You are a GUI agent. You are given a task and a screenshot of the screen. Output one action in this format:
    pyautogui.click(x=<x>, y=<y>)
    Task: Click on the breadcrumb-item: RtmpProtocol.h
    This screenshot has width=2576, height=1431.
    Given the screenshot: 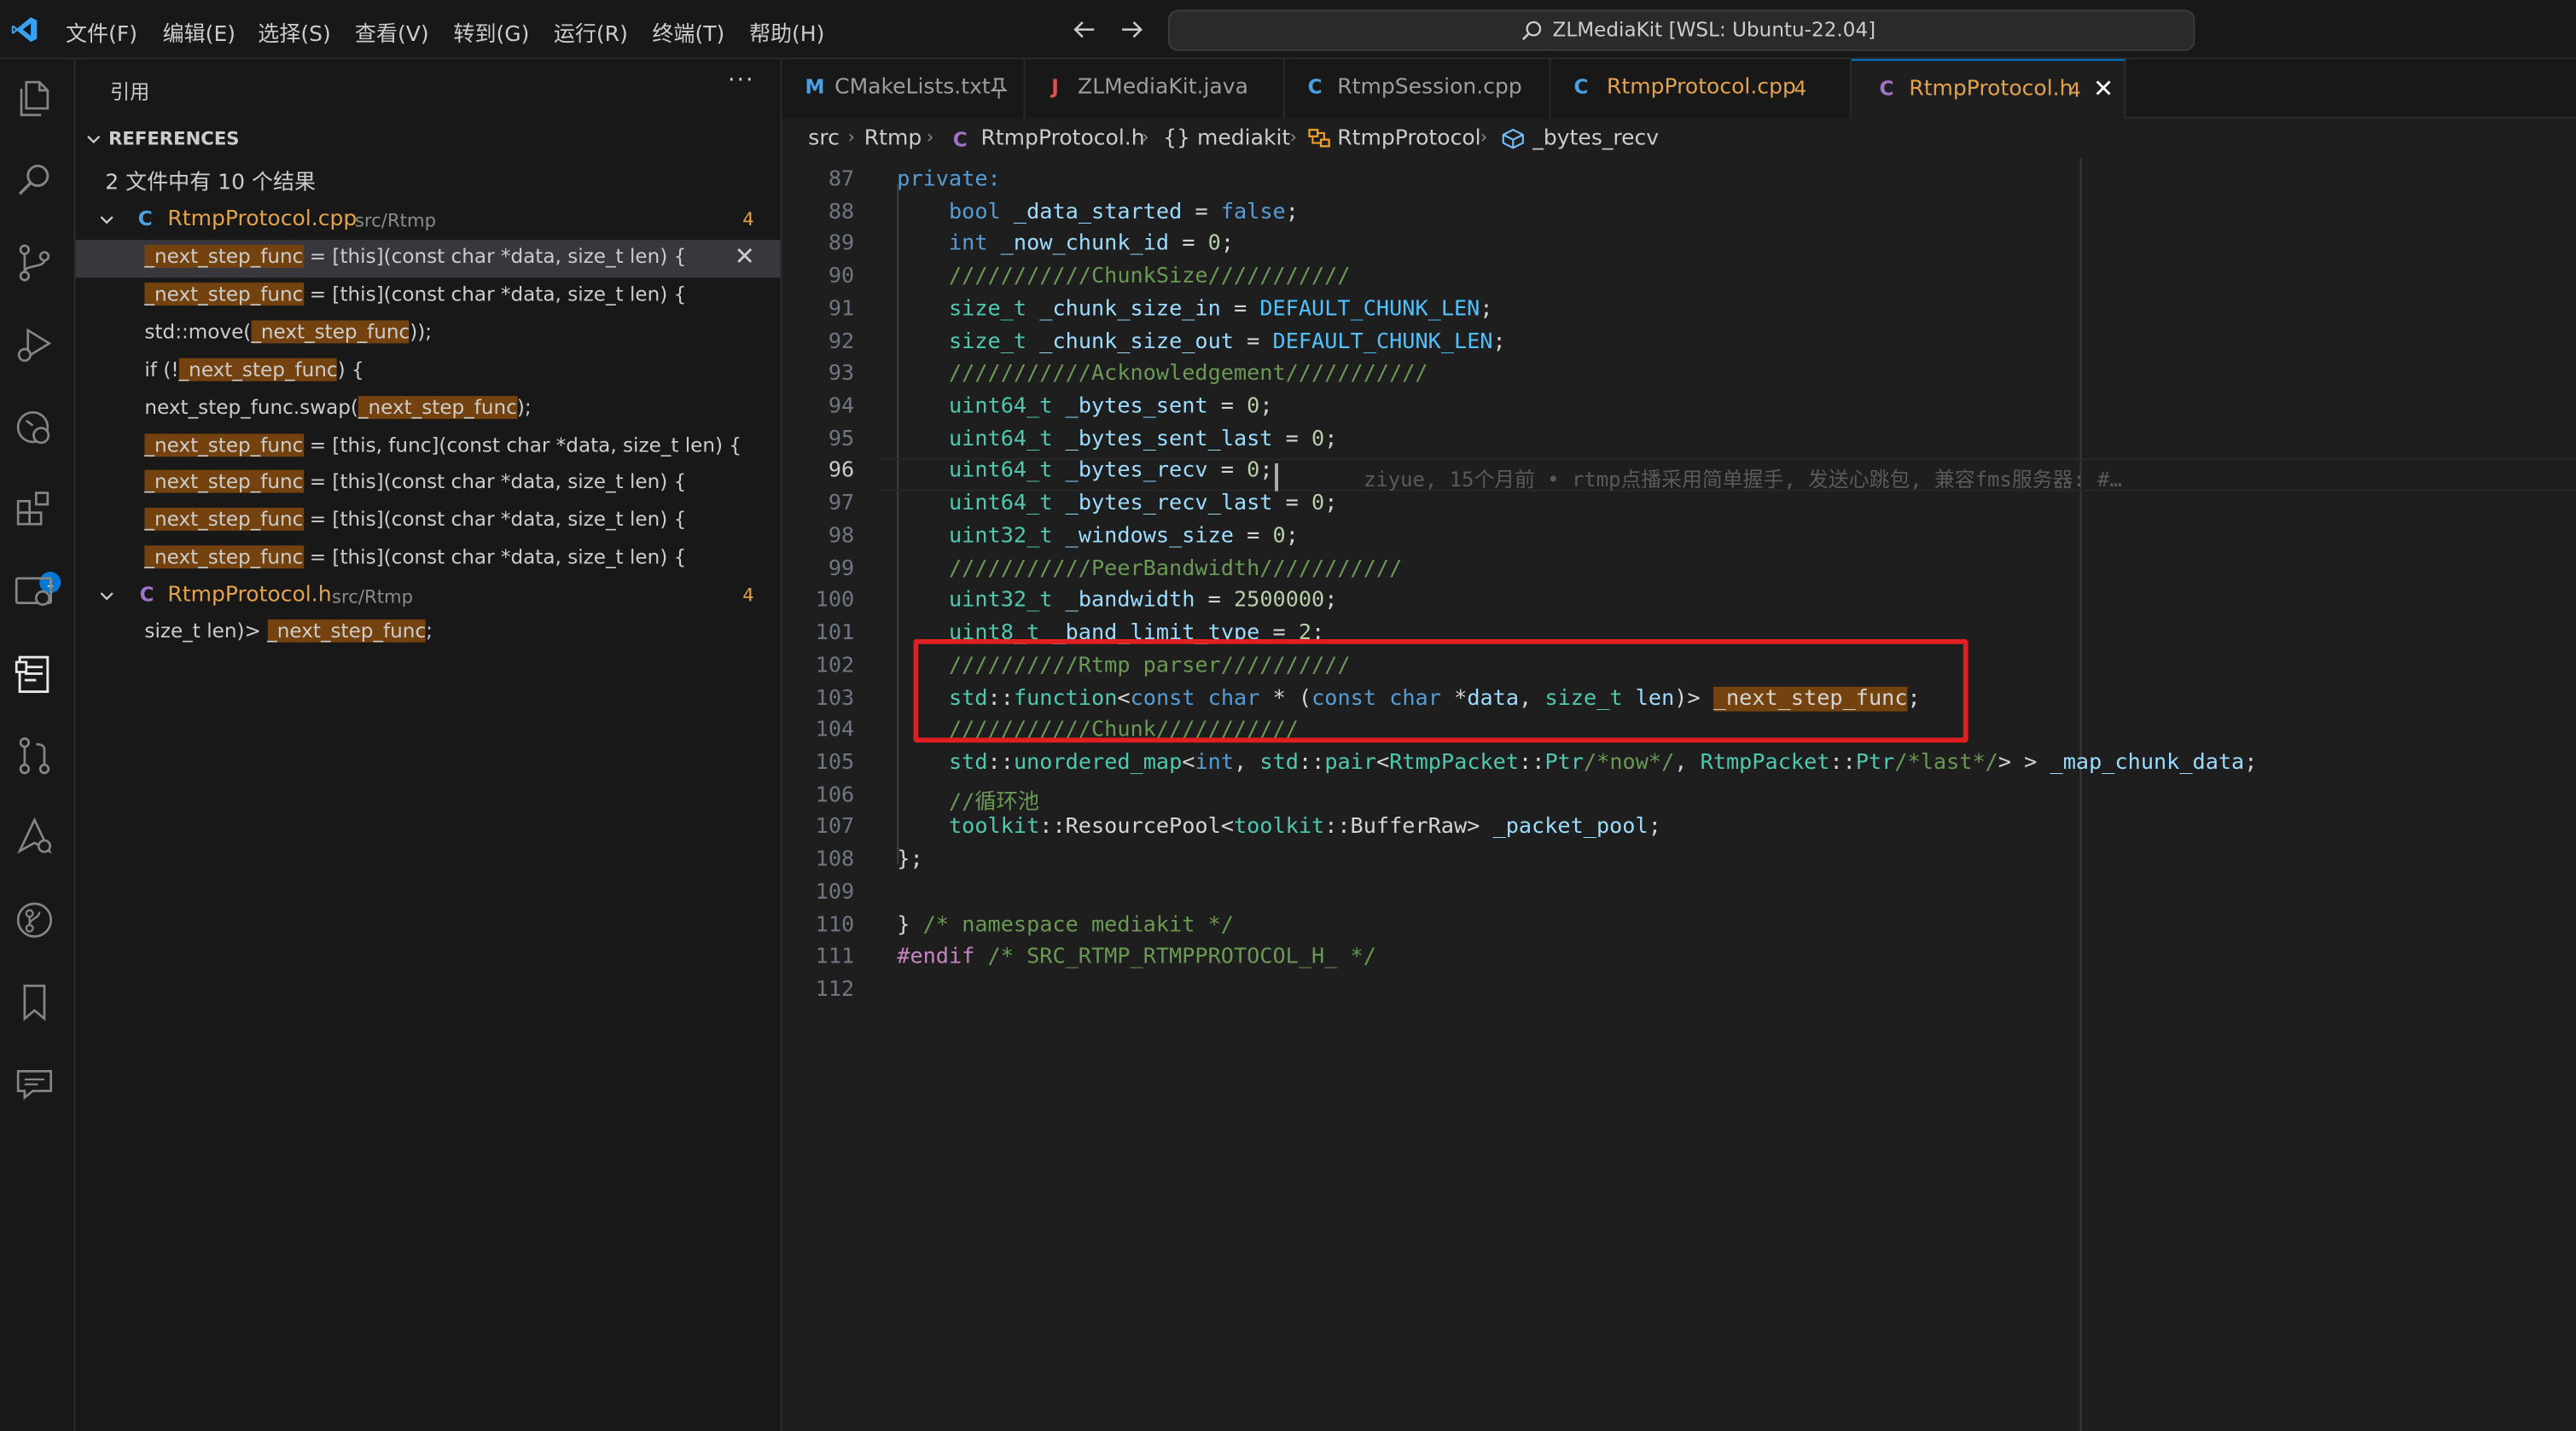 What is the action you would take?
    pyautogui.click(x=1062, y=139)
    